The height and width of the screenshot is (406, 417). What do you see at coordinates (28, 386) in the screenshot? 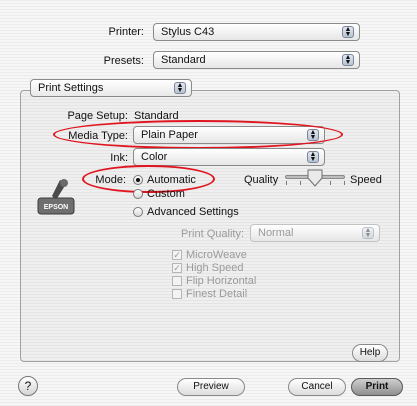
I see `help-question-icon: ?` at bounding box center [28, 386].